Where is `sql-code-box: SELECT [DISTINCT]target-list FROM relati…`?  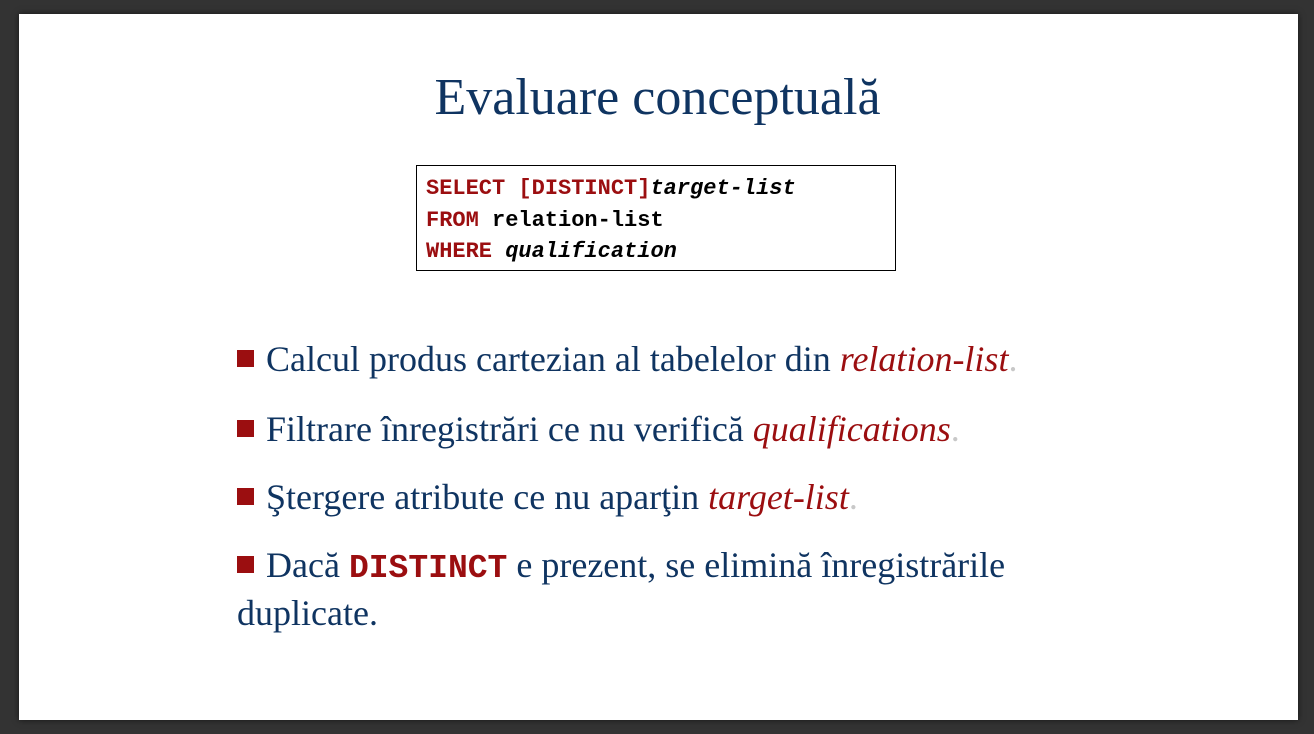 sql-code-box: SELECT [DISTINCT]target-list FROM relati… is located at coordinates (656, 218).